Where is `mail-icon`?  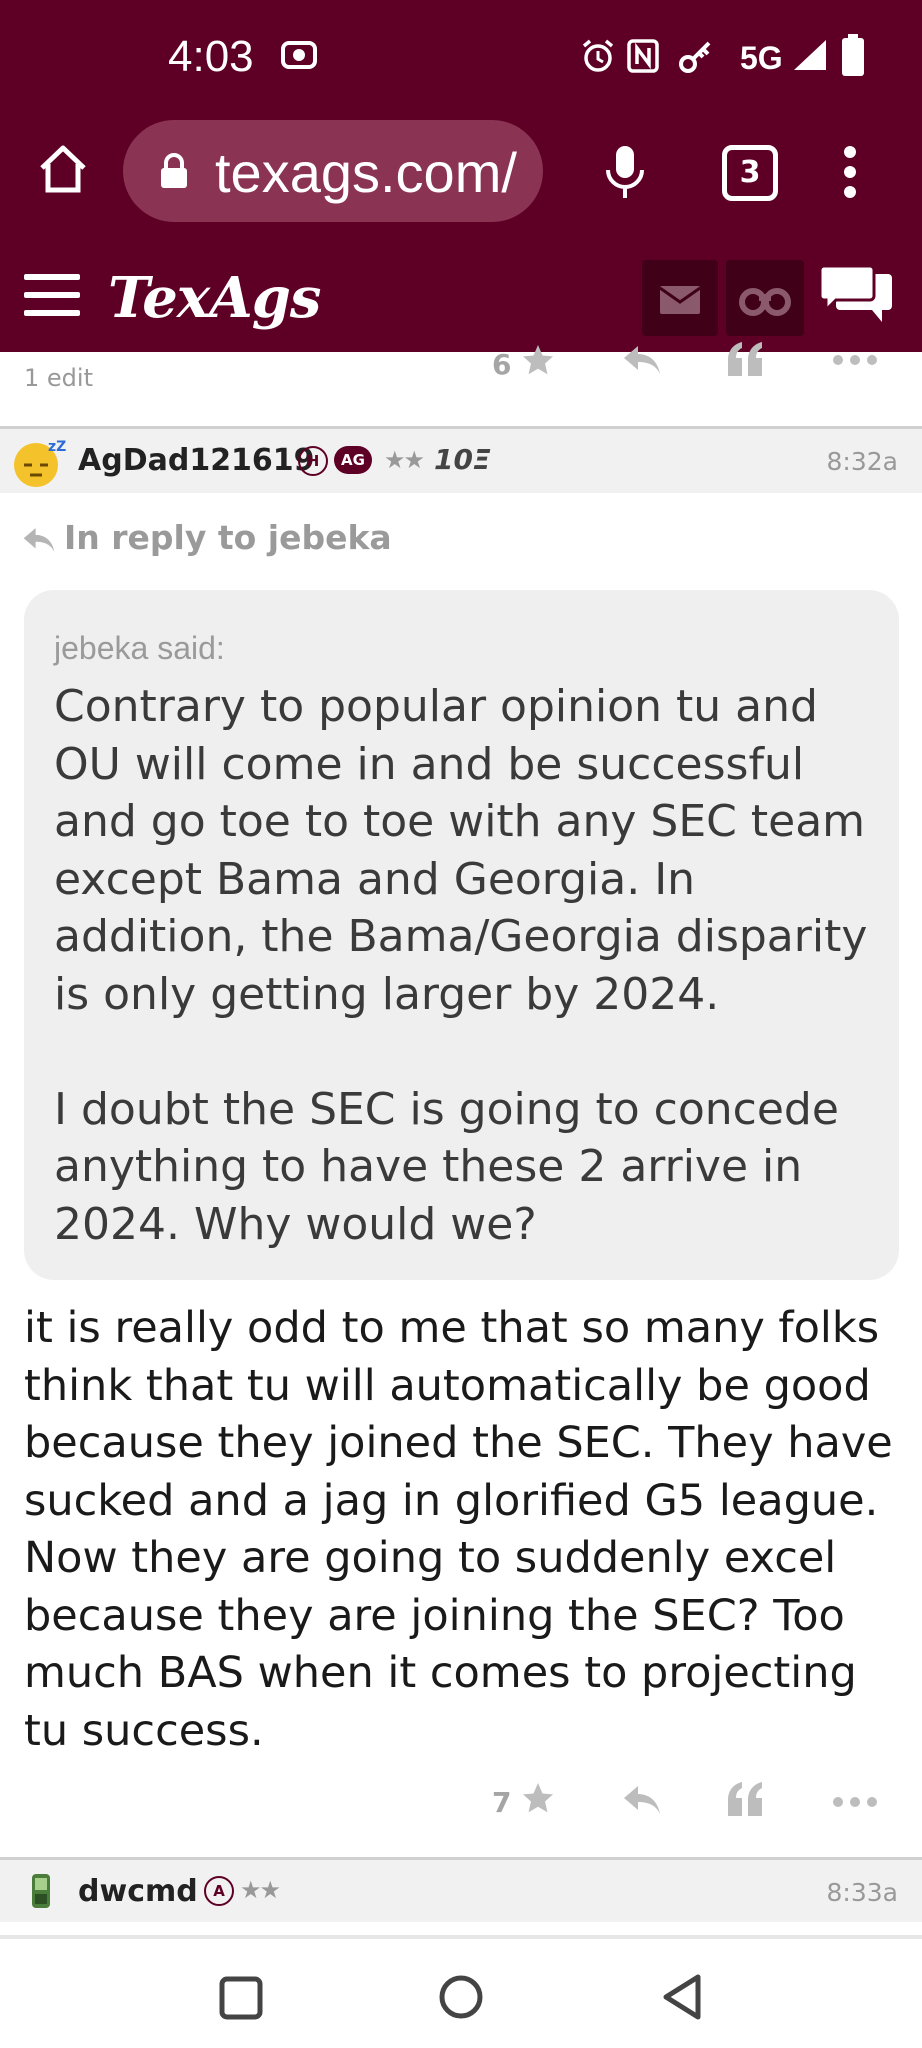
mail-icon is located at coordinates (680, 300).